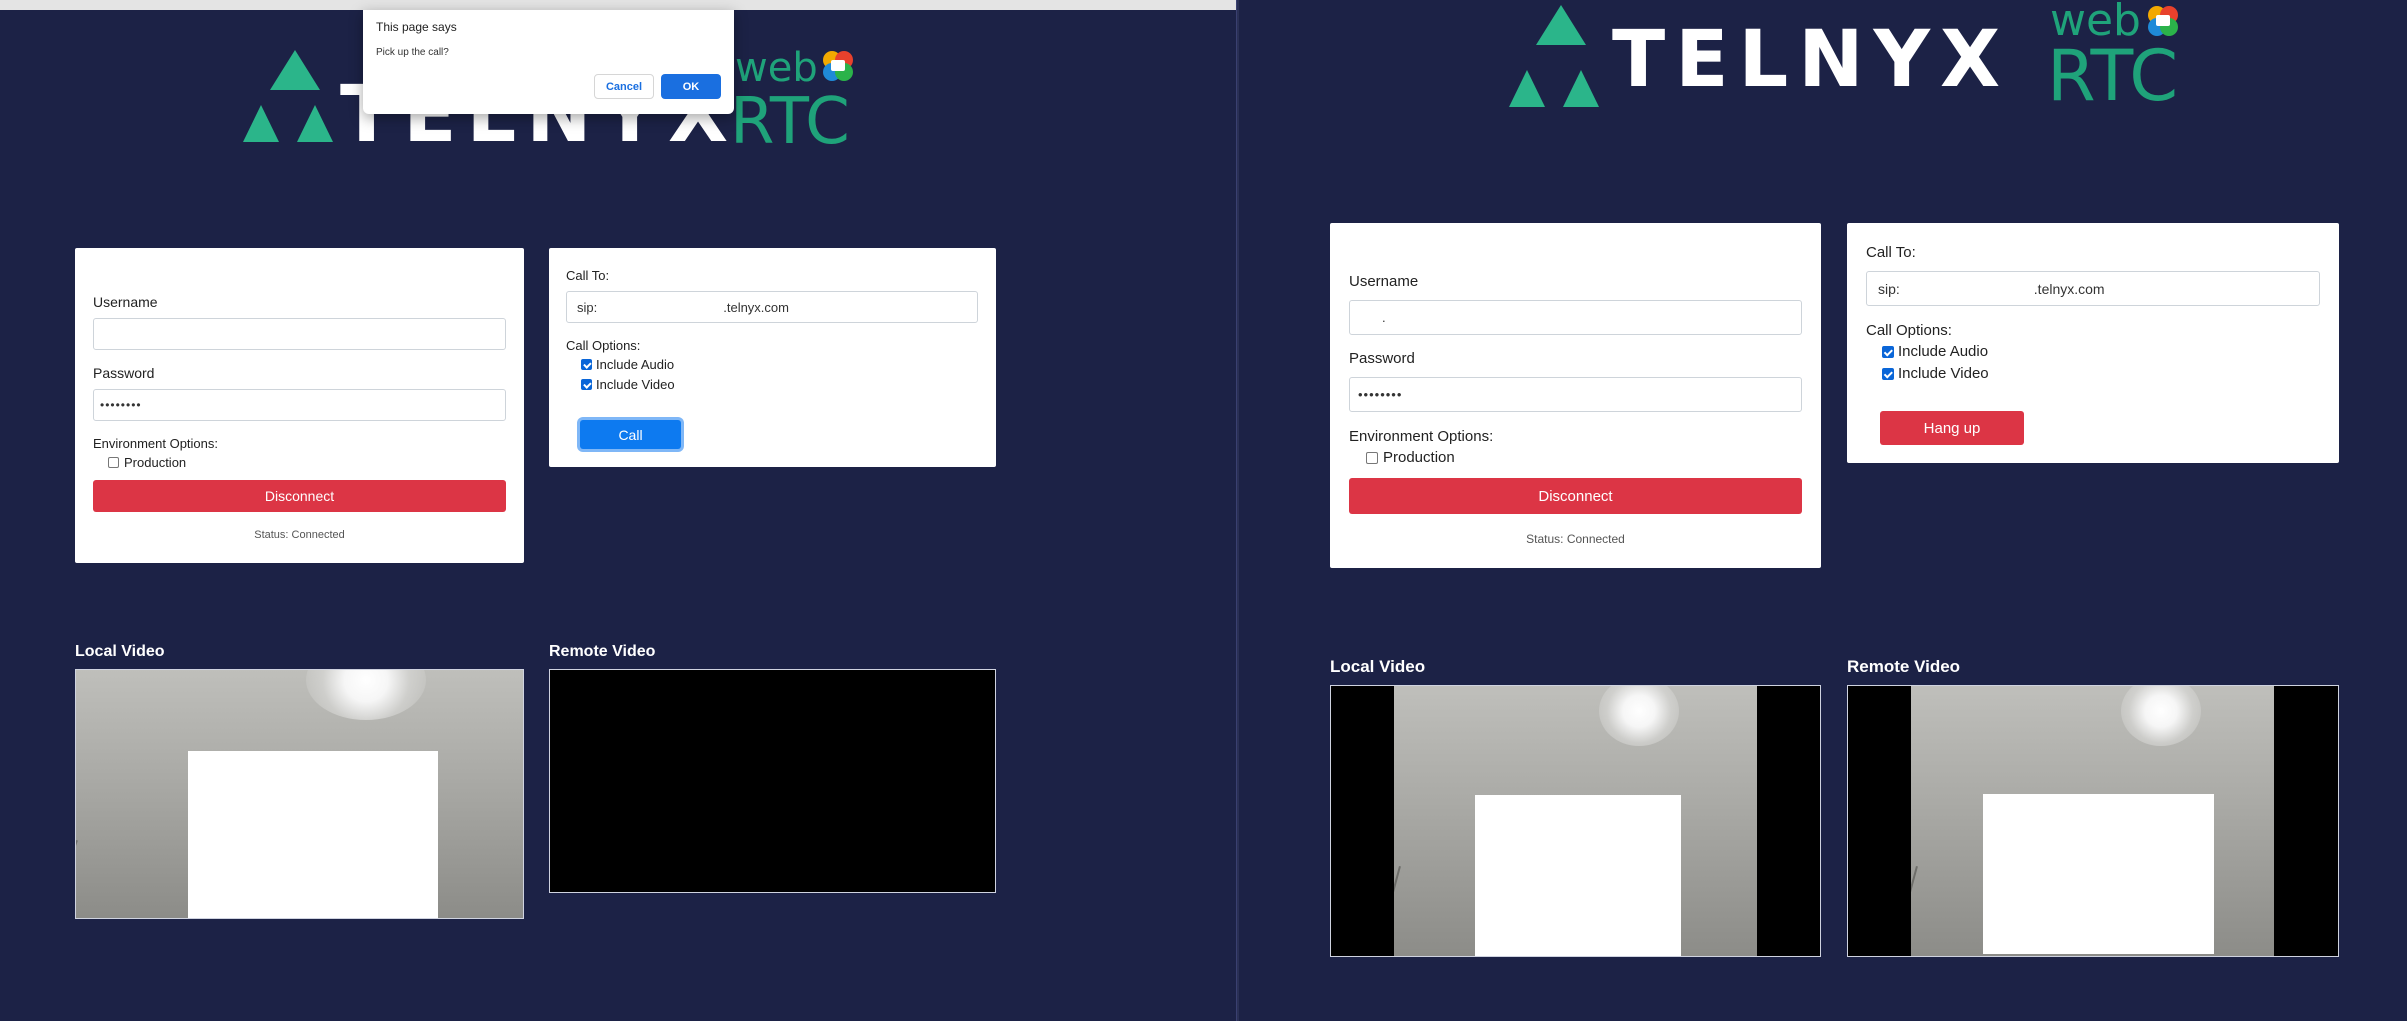 Image resolution: width=2407 pixels, height=1021 pixels. I want to click on username-value: ., so click(1384, 317).